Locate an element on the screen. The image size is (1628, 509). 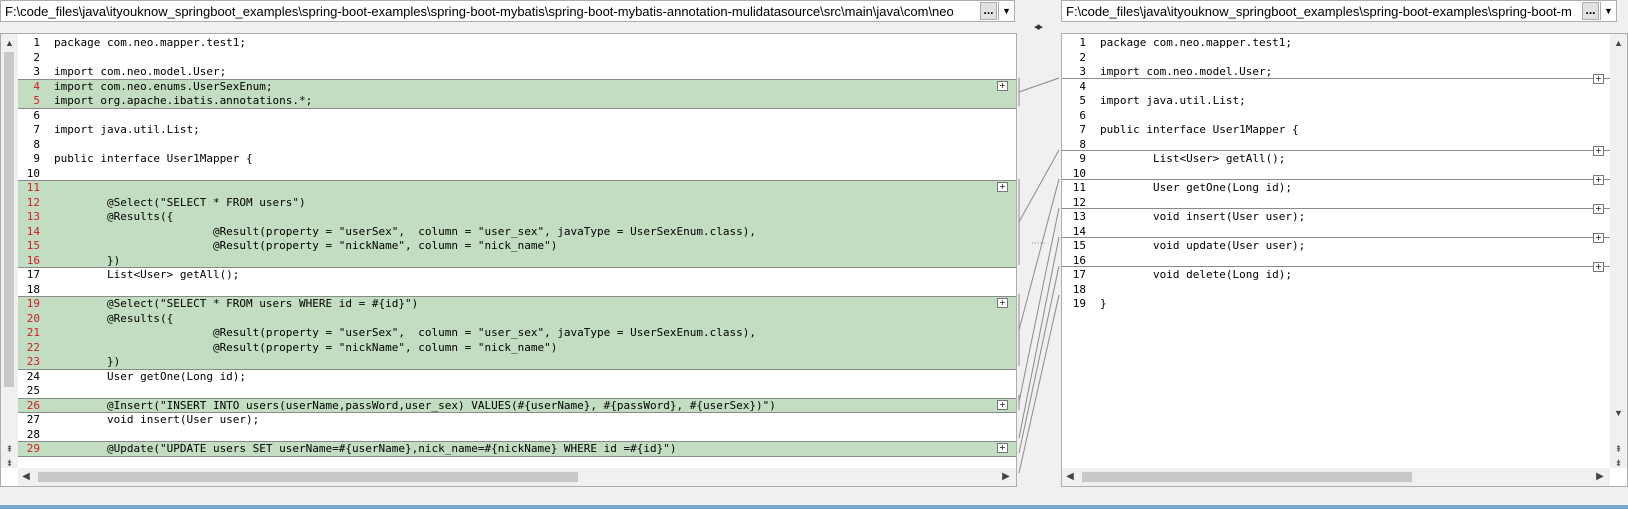
line-number: 15 is located at coordinates (33, 245).